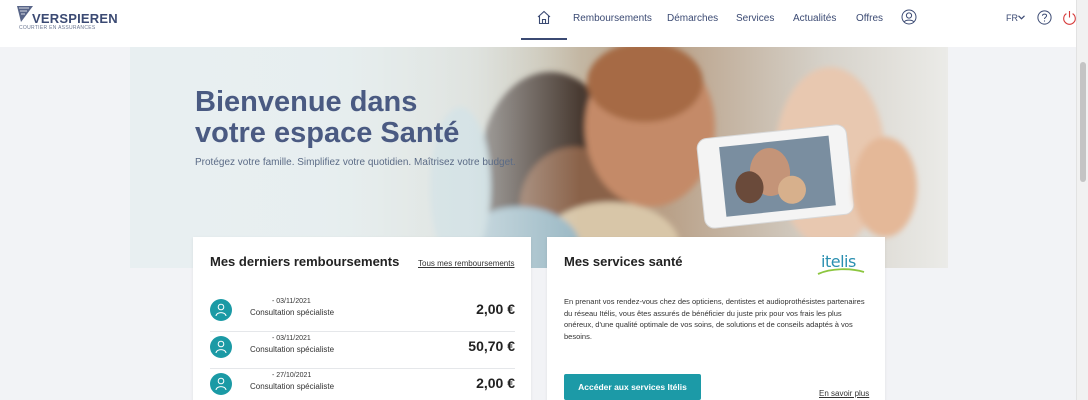 This screenshot has width=1088, height=400. Describe the element at coordinates (692, 18) in the screenshot. I see `nav-demarches: Démarches` at that location.